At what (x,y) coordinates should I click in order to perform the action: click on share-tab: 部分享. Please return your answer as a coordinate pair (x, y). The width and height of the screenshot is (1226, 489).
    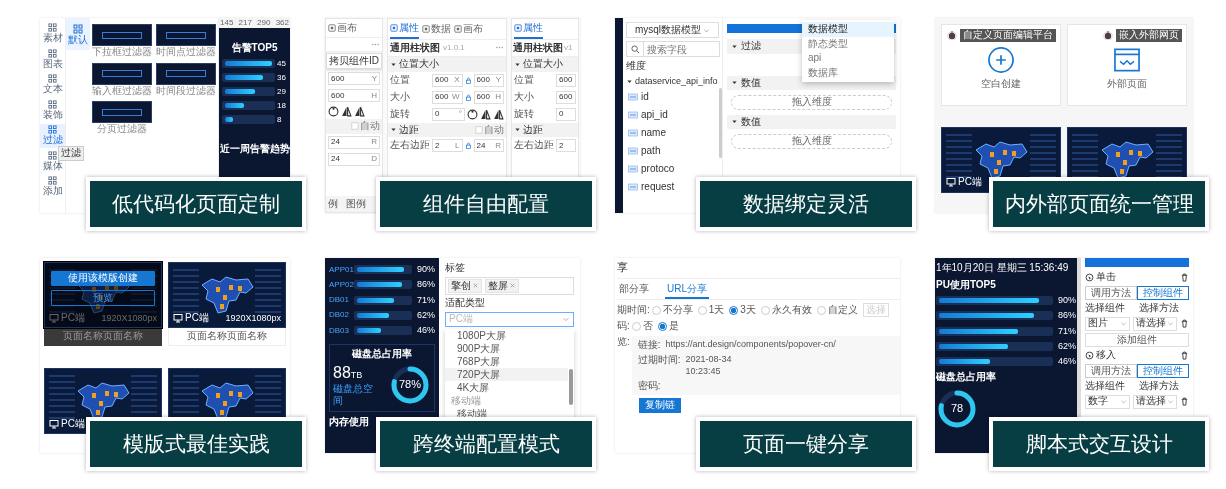
    Looking at the image, I should click on (634, 290).